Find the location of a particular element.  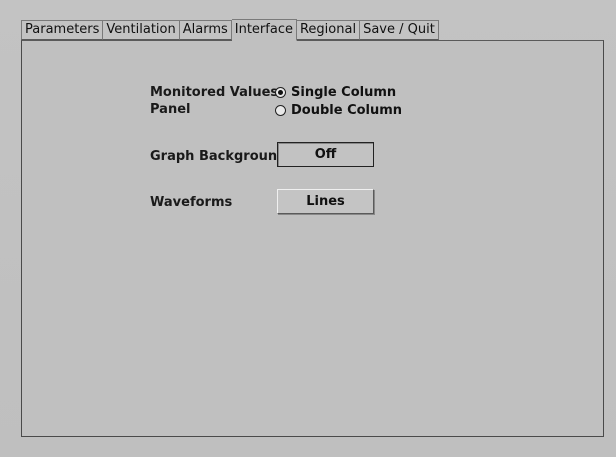

tab-save-quit: Save / Quit is located at coordinates (399, 30).